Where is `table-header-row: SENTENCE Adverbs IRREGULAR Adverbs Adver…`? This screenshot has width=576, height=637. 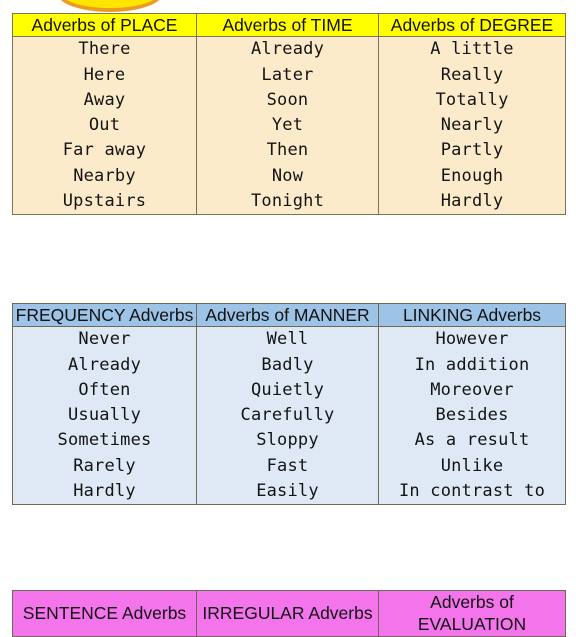
table-header-row: SENTENCE Adverbs IRREGULAR Adverbs Adver… is located at coordinates (289, 613).